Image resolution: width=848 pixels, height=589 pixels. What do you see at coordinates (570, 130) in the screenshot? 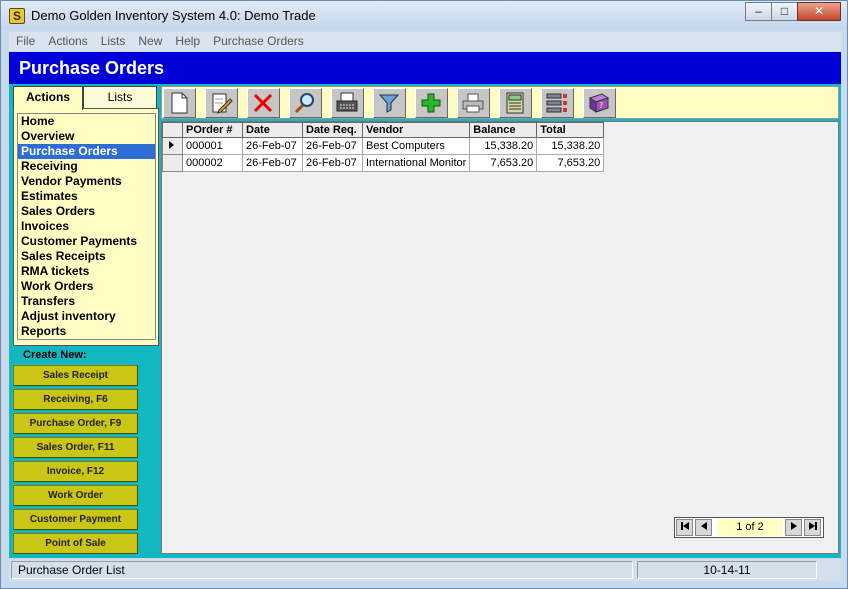
I see `column-header-total: Total` at bounding box center [570, 130].